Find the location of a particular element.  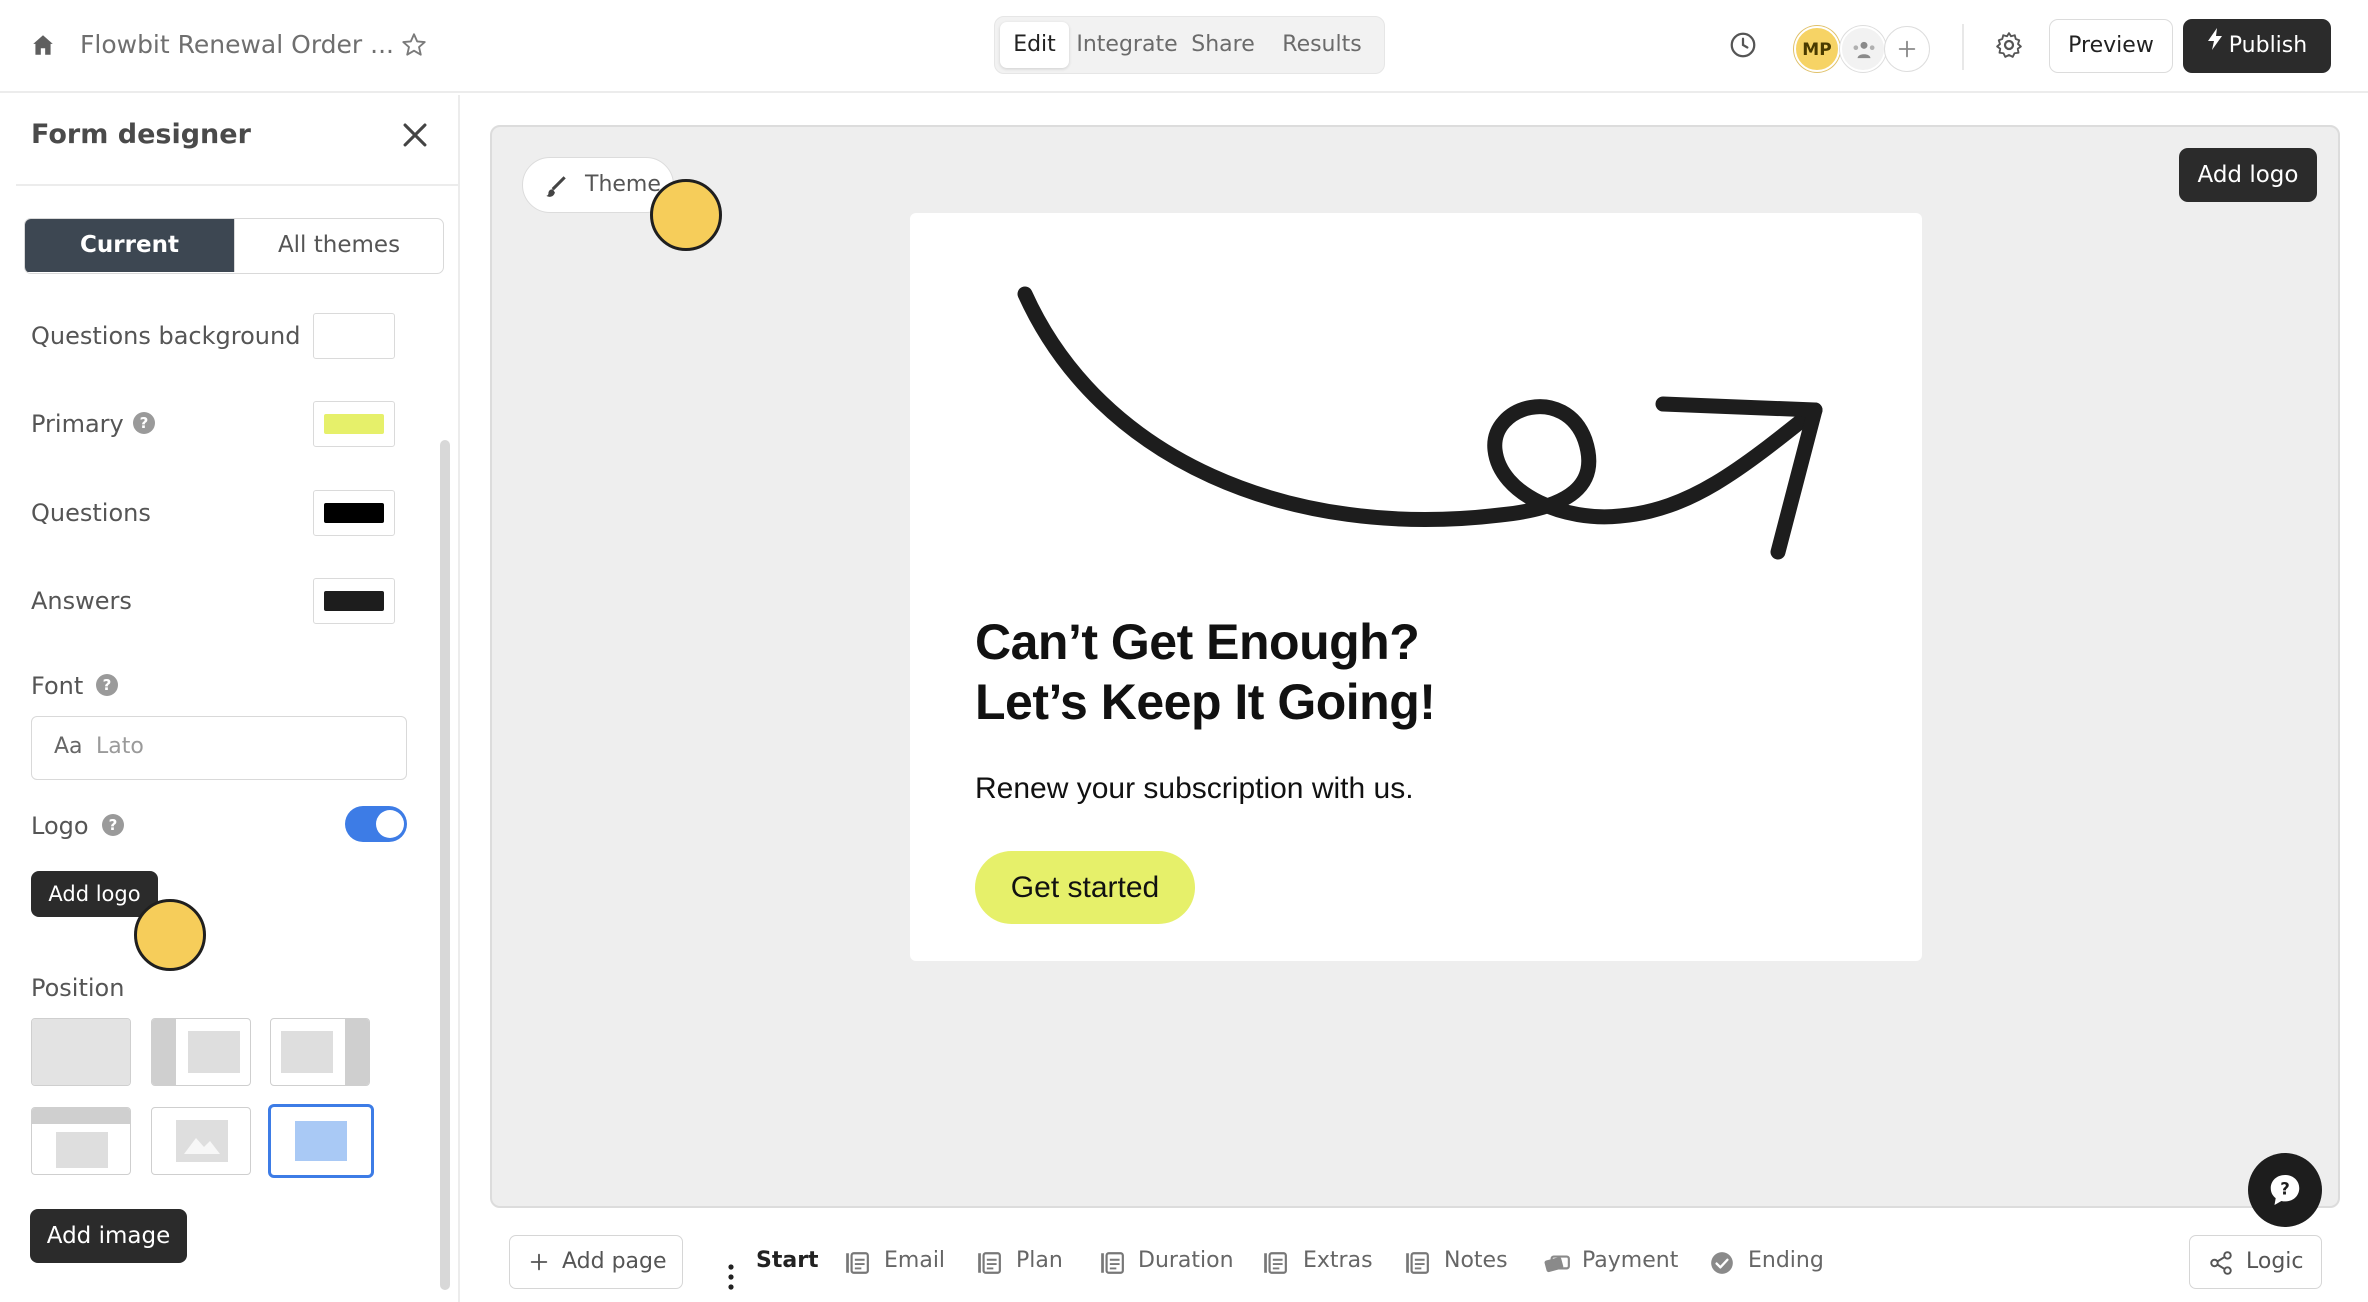

theme-label: Theme is located at coordinates (623, 184).